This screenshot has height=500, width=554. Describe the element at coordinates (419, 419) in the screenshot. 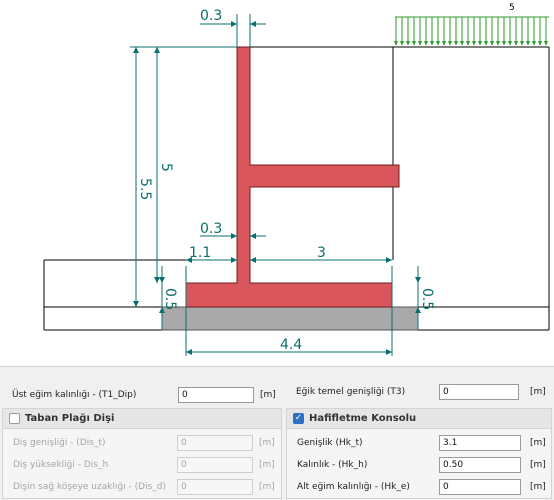

I see `relief-console-header: ✓ Hafifletme Konsolu` at that location.